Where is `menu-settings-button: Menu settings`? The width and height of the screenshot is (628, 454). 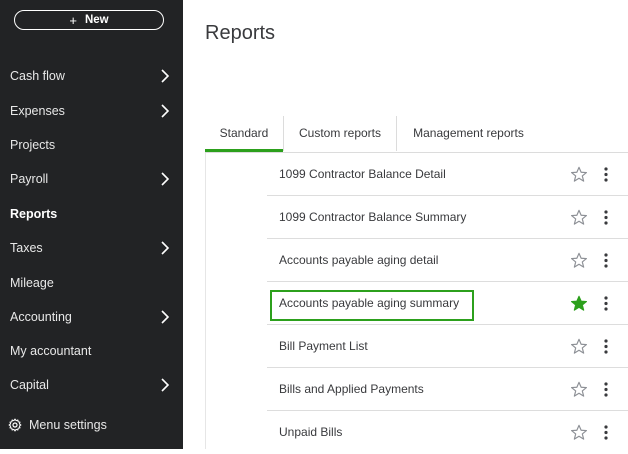
menu-settings-button: Menu settings is located at coordinates (91, 425).